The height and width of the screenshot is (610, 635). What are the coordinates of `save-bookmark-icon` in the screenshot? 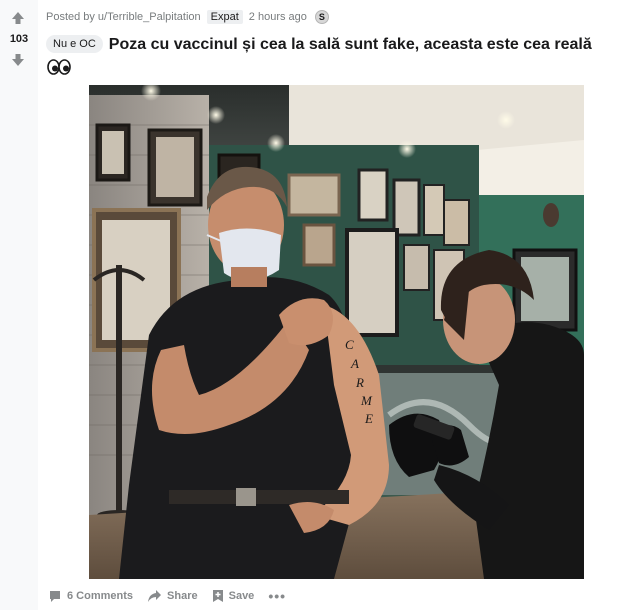 It's located at (217, 596).